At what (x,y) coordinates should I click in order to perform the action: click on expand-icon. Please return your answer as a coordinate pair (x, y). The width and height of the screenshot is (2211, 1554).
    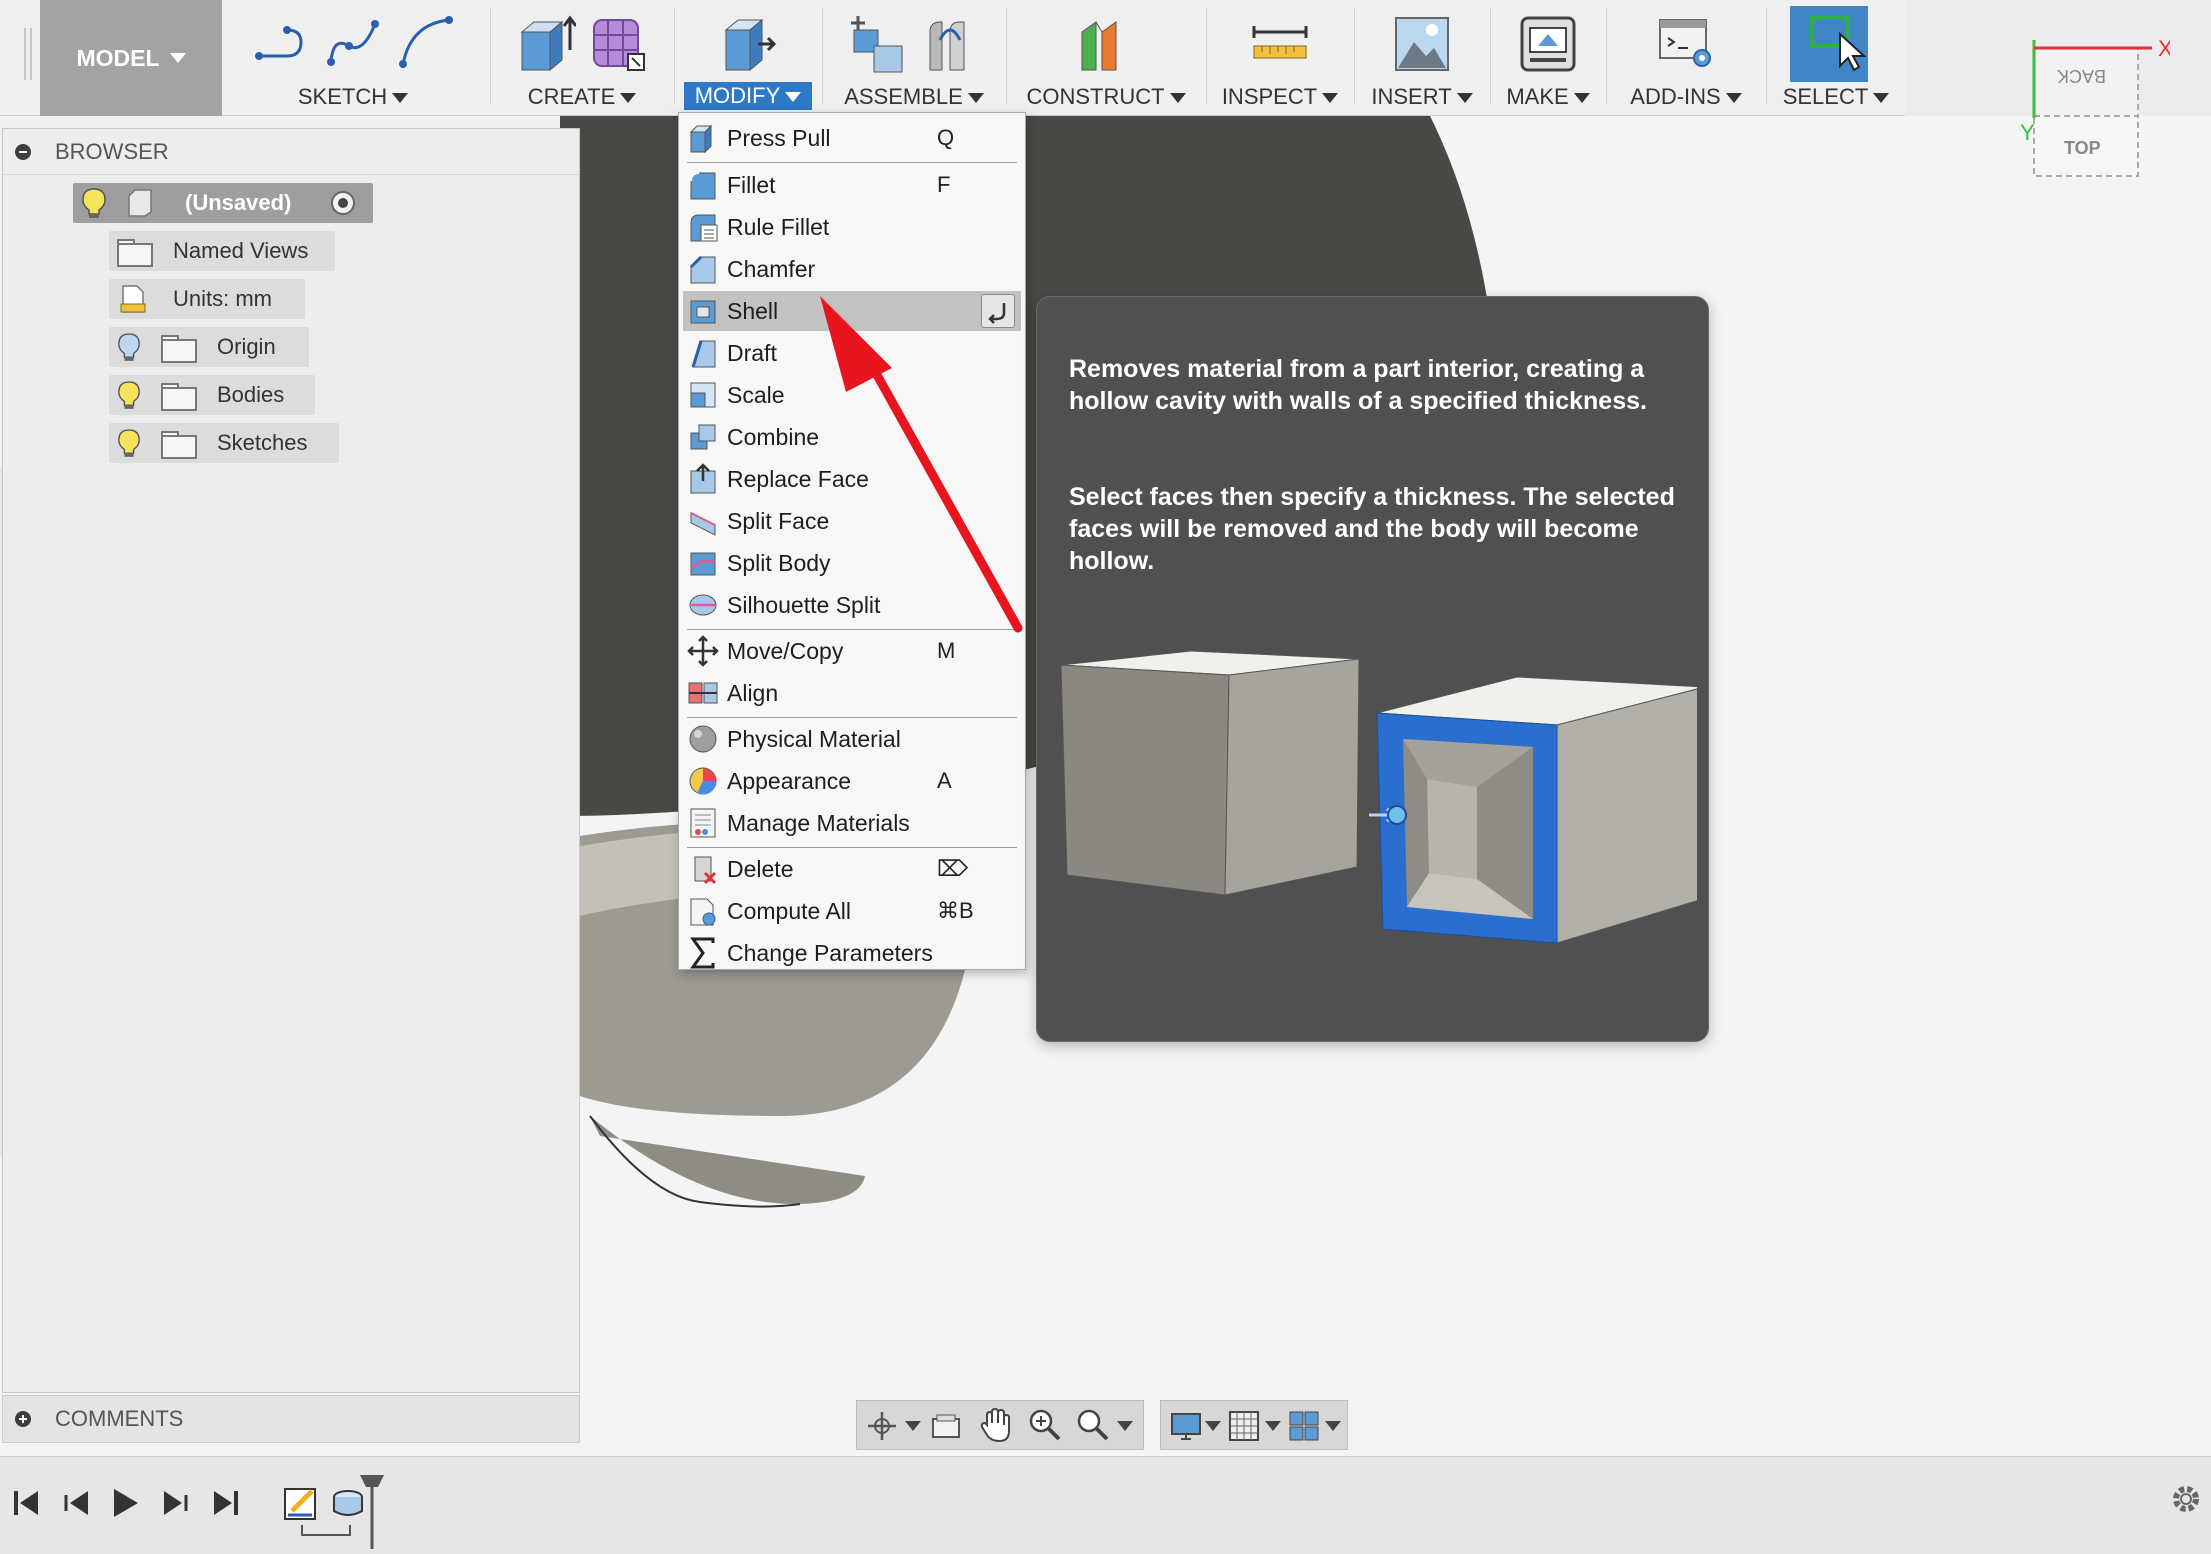
    Looking at the image, I should click on (23, 1419).